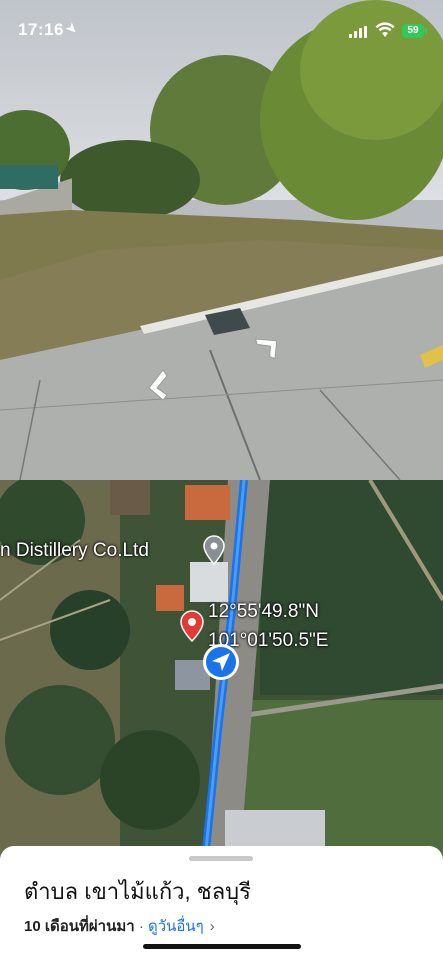 The image size is (443, 960). Describe the element at coordinates (221, 662) in the screenshot. I see `current-location-icon` at that location.